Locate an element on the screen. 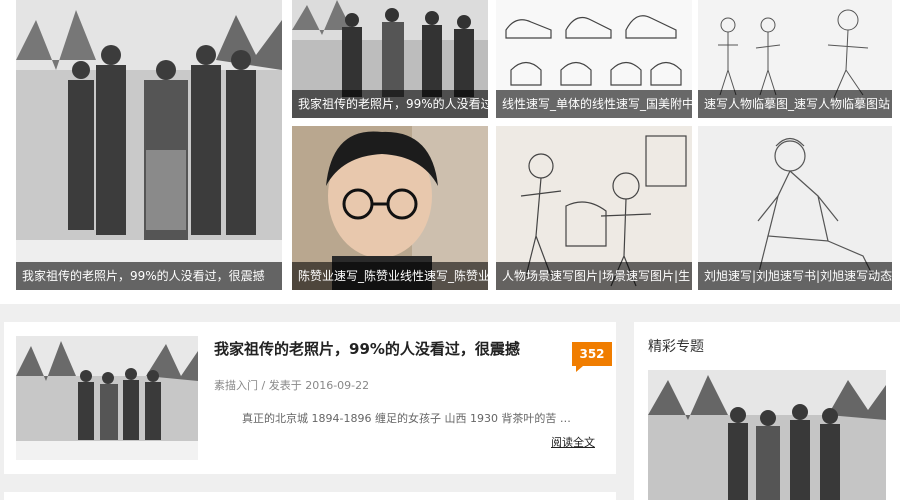  post-thumbnail is located at coordinates (107, 398).